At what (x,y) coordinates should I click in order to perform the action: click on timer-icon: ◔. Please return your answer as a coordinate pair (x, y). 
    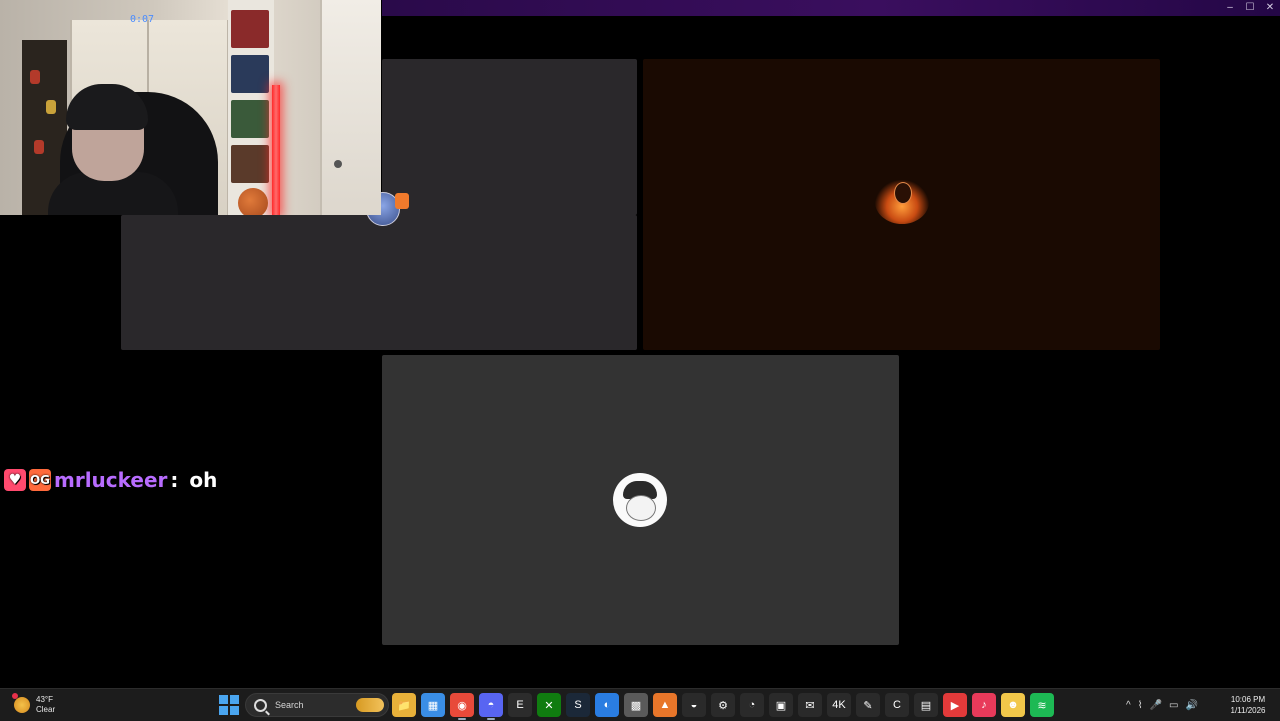
    Looking at the image, I should click on (752, 705).